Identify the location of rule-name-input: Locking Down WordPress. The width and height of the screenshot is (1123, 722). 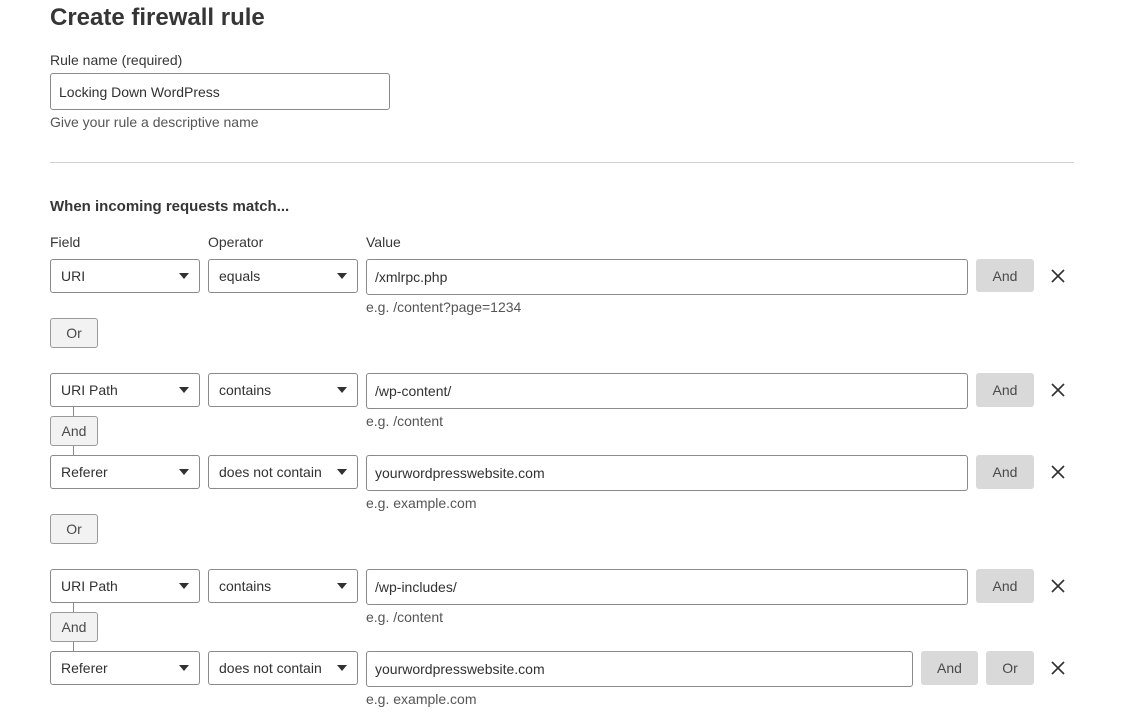
(220, 91).